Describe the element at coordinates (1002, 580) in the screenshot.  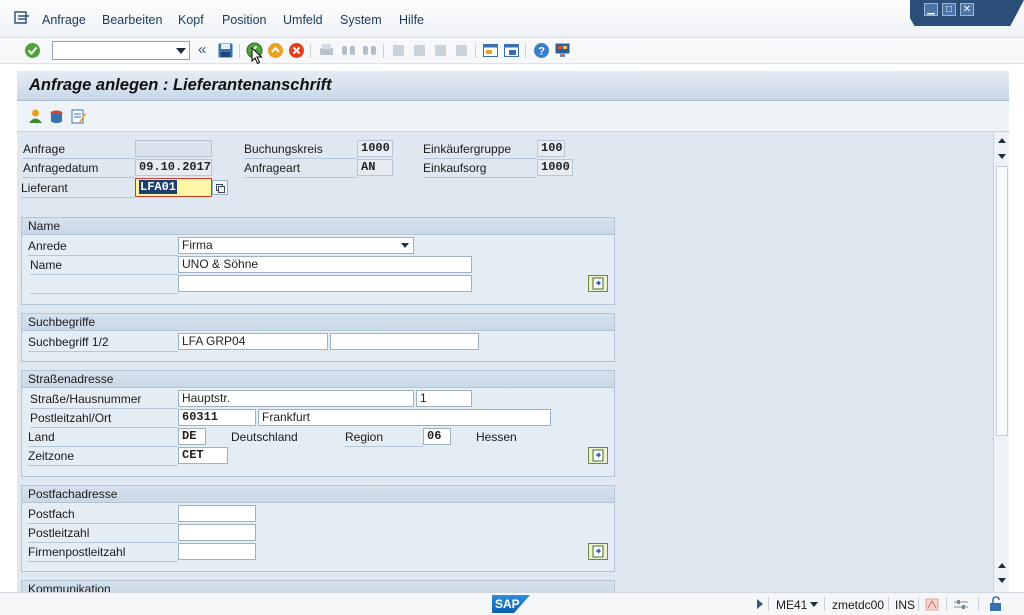
I see `scroll-down-icon` at that location.